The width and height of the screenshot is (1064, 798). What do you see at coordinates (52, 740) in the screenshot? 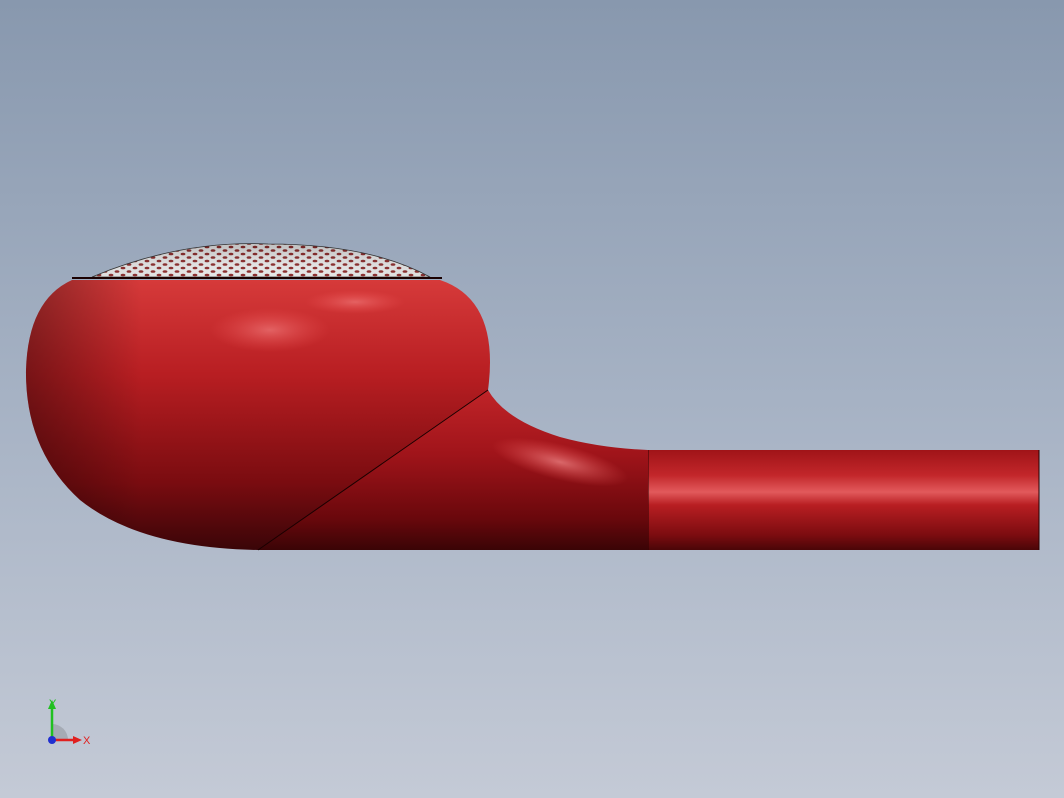
I see `z-axis-icon` at bounding box center [52, 740].